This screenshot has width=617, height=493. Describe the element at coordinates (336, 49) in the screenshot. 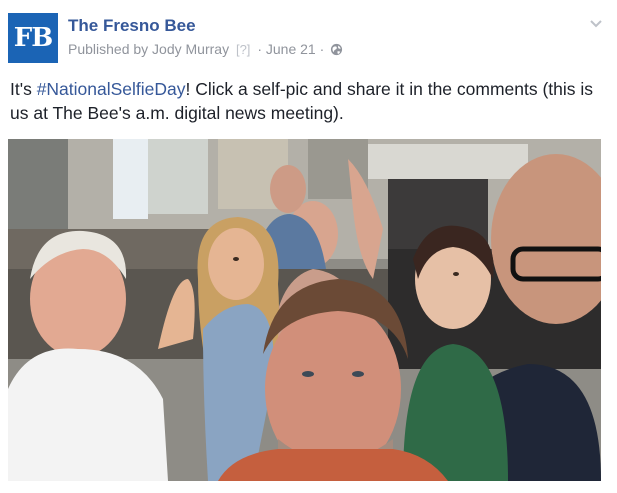

I see `globe-icon` at that location.